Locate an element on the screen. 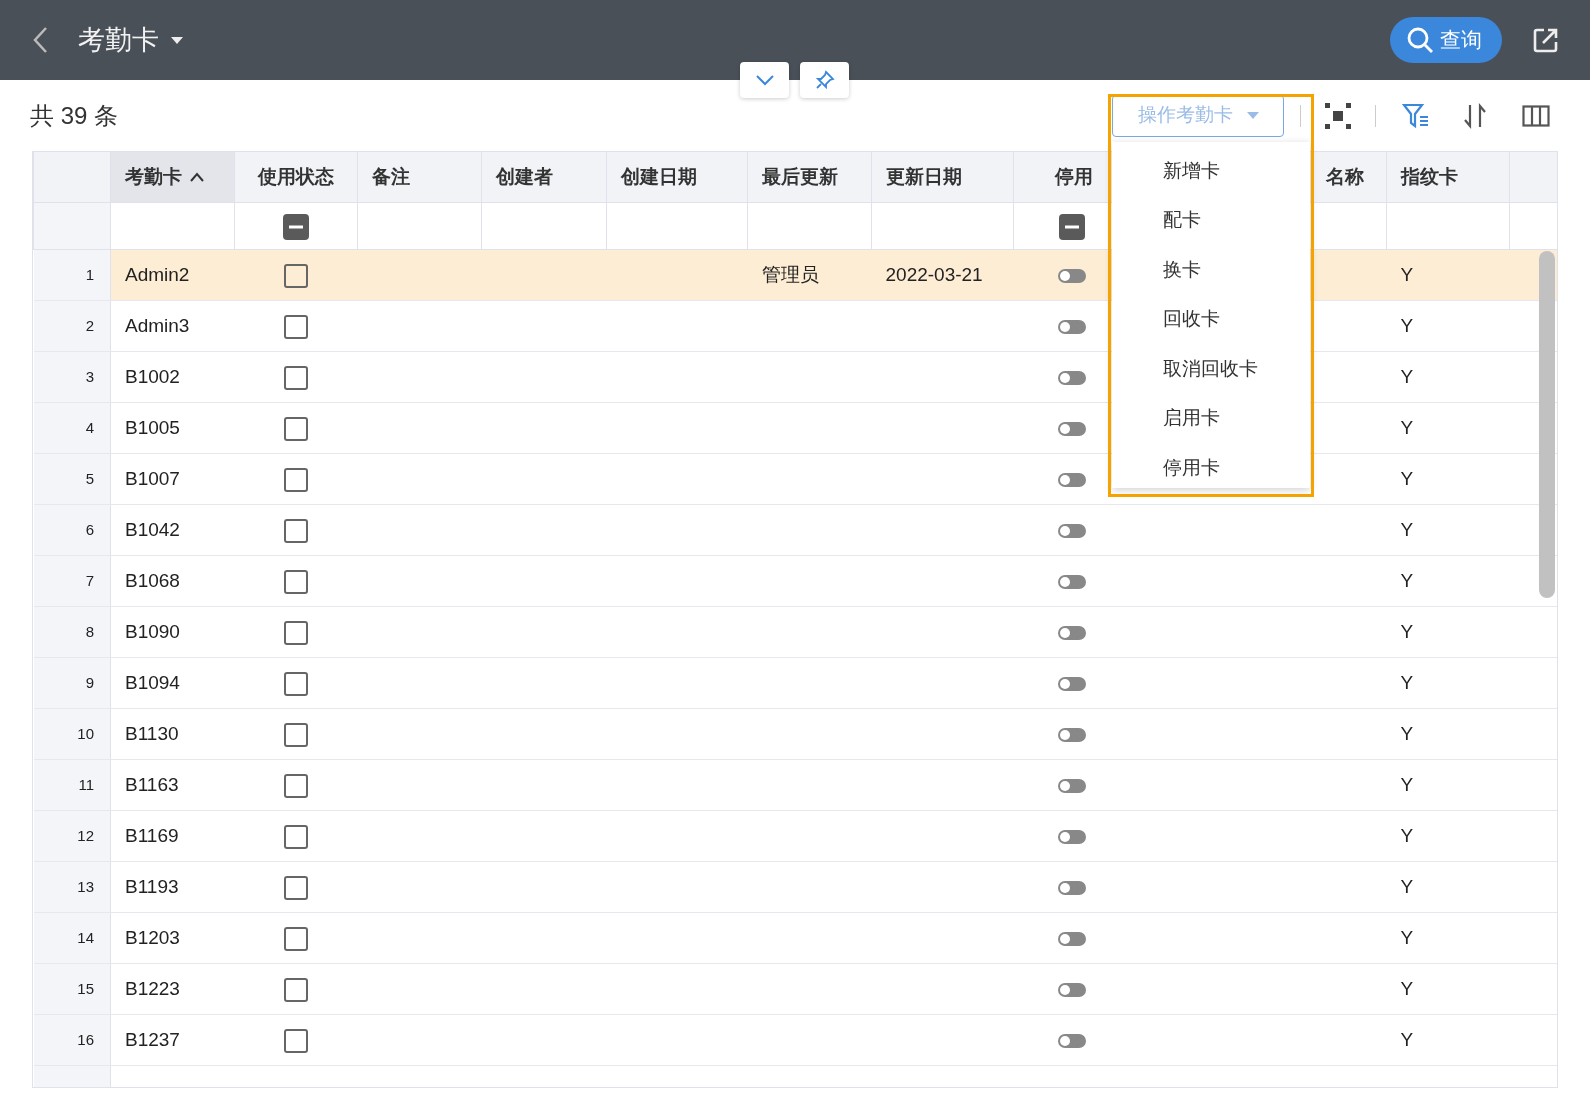  filter-icon is located at coordinates (1416, 115).